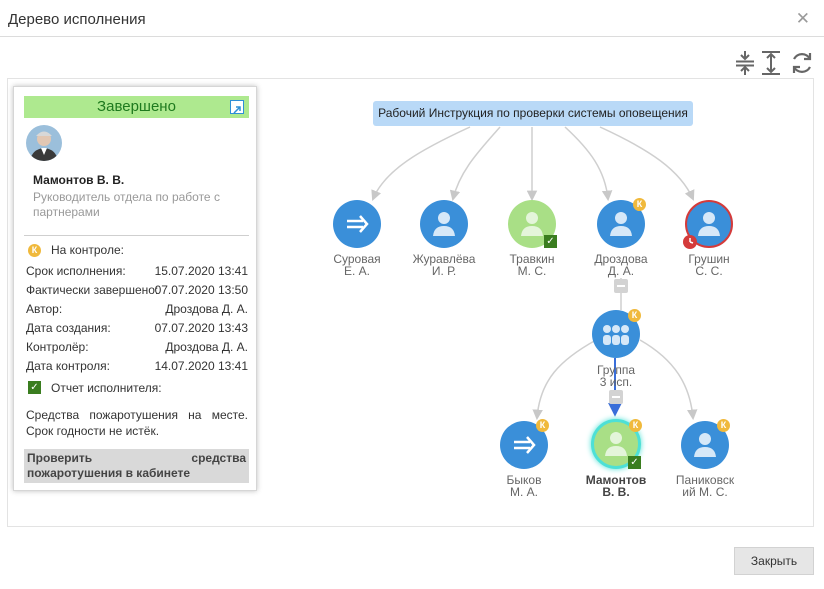 Image resolution: width=824 pixels, height=589 pixels. I want to click on node-label-line: М. А., so click(523, 492).